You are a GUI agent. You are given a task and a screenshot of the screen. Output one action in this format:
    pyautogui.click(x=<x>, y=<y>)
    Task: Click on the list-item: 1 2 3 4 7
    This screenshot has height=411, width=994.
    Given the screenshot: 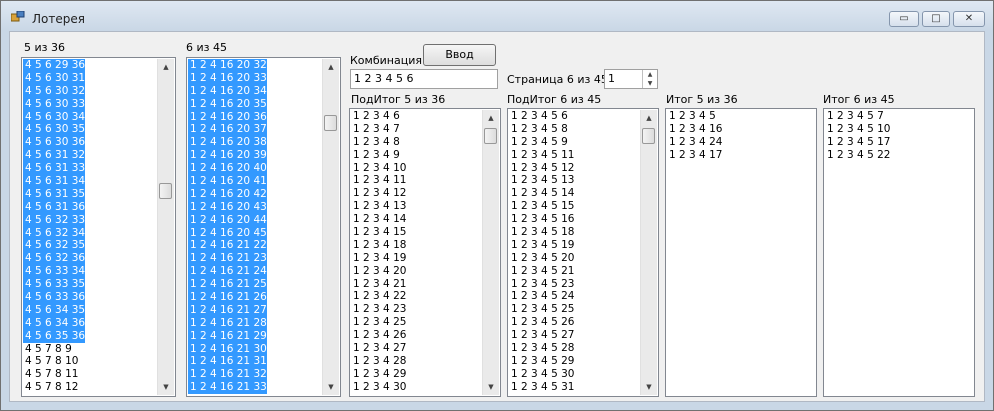 What is the action you would take?
    pyautogui.click(x=378, y=129)
    